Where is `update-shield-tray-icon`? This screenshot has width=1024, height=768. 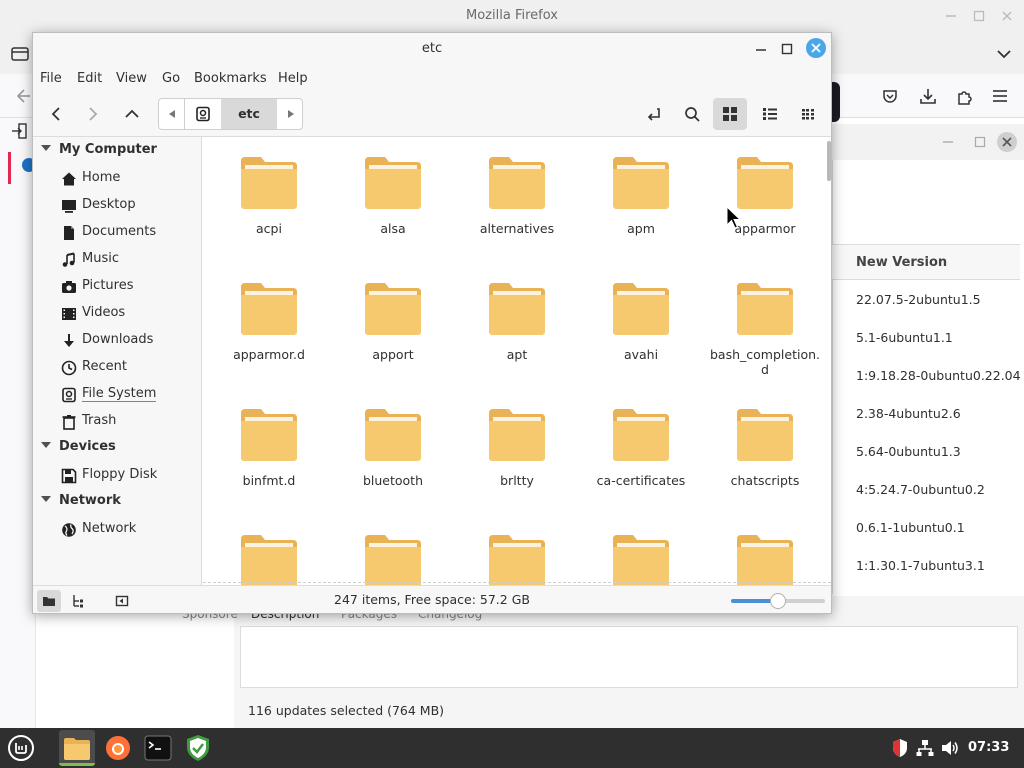 update-shield-tray-icon is located at coordinates (900, 748).